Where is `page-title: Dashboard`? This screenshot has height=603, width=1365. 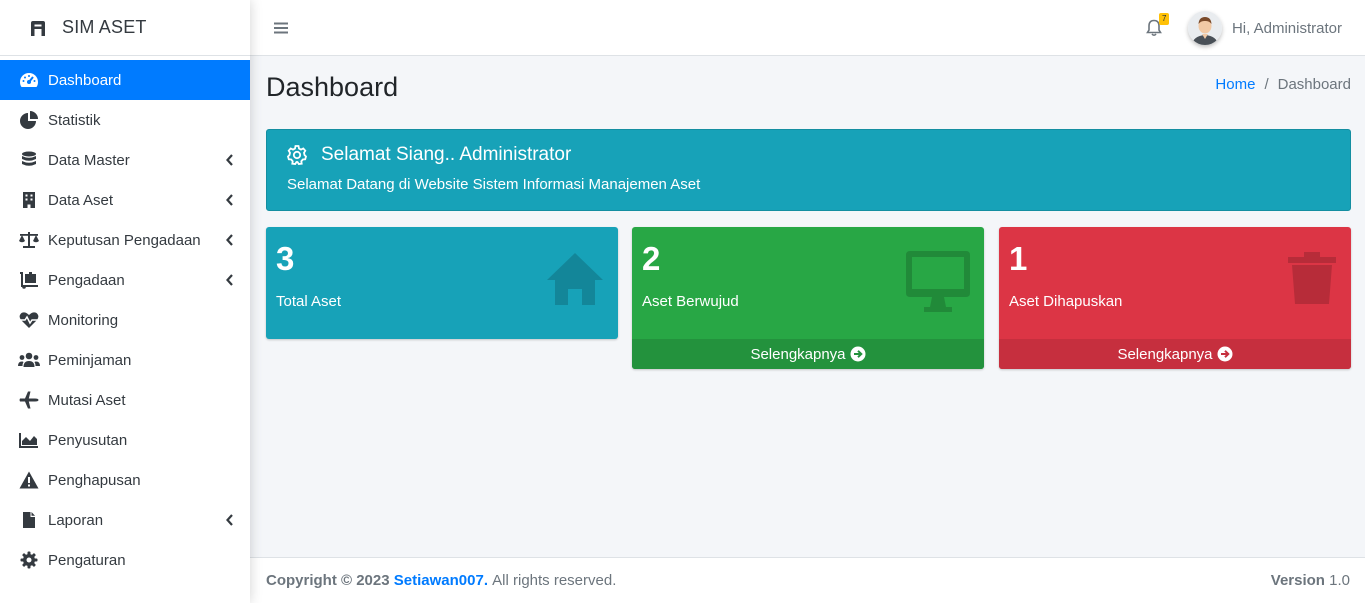 page-title: Dashboard is located at coordinates (332, 87).